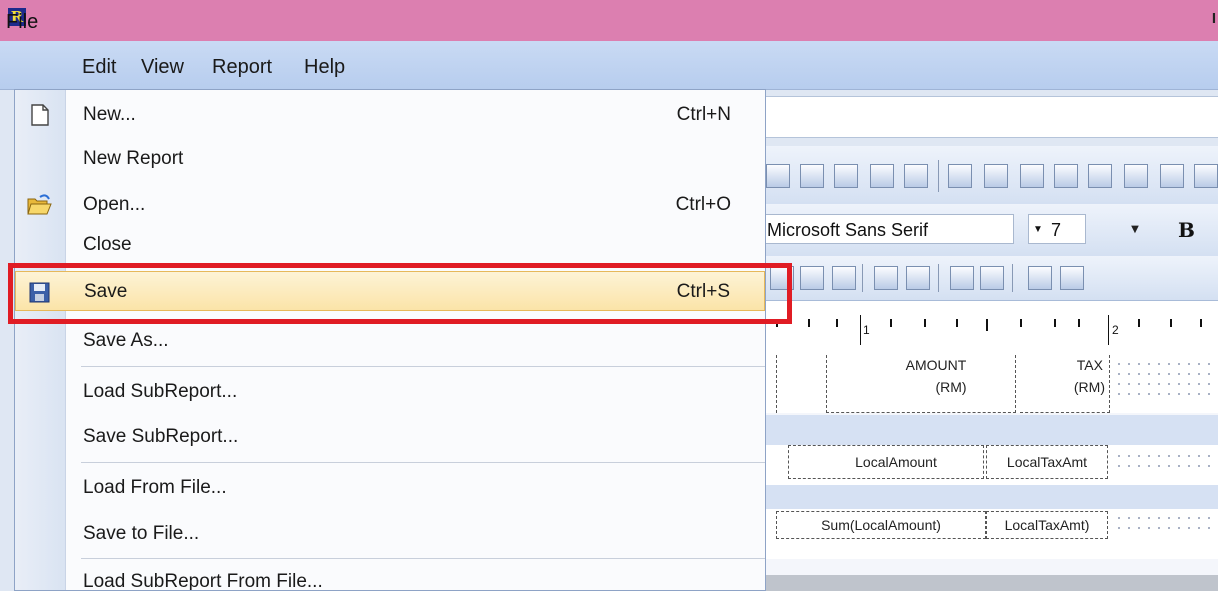 The width and height of the screenshot is (1218, 591). Describe the element at coordinates (921, 384) in the screenshot. I see `amount-header-field: AMOUNT (RM)` at that location.